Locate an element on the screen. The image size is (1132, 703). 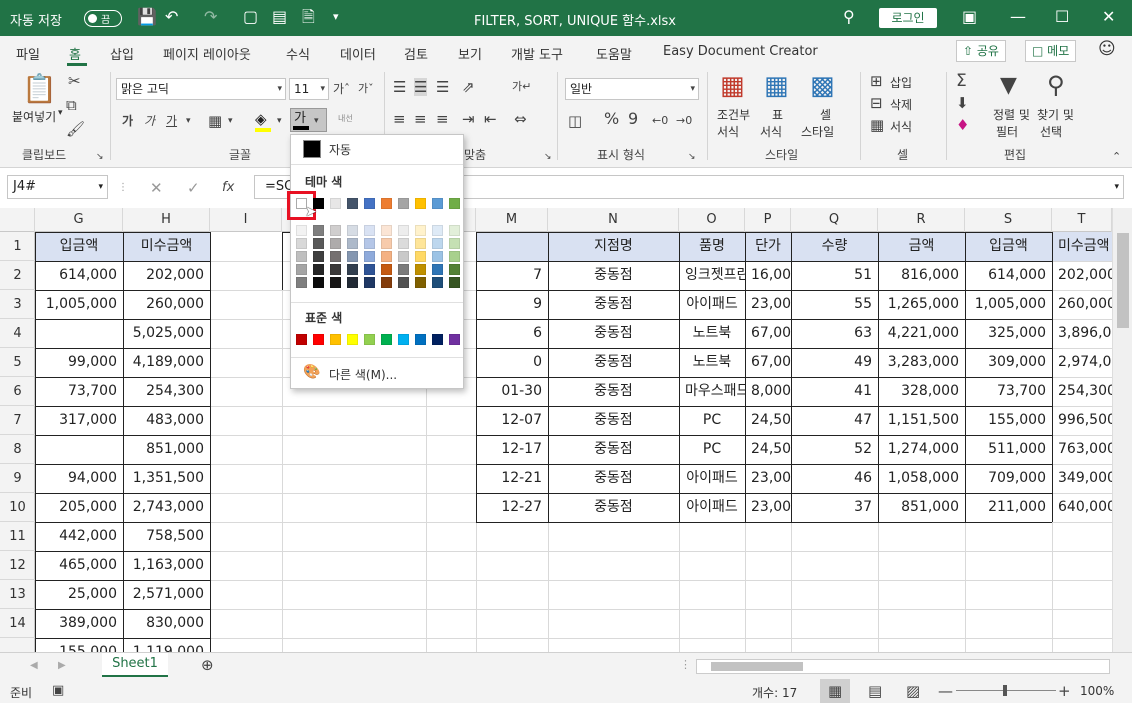
find-select-label-2: 선택 is located at coordinates (1051, 131).